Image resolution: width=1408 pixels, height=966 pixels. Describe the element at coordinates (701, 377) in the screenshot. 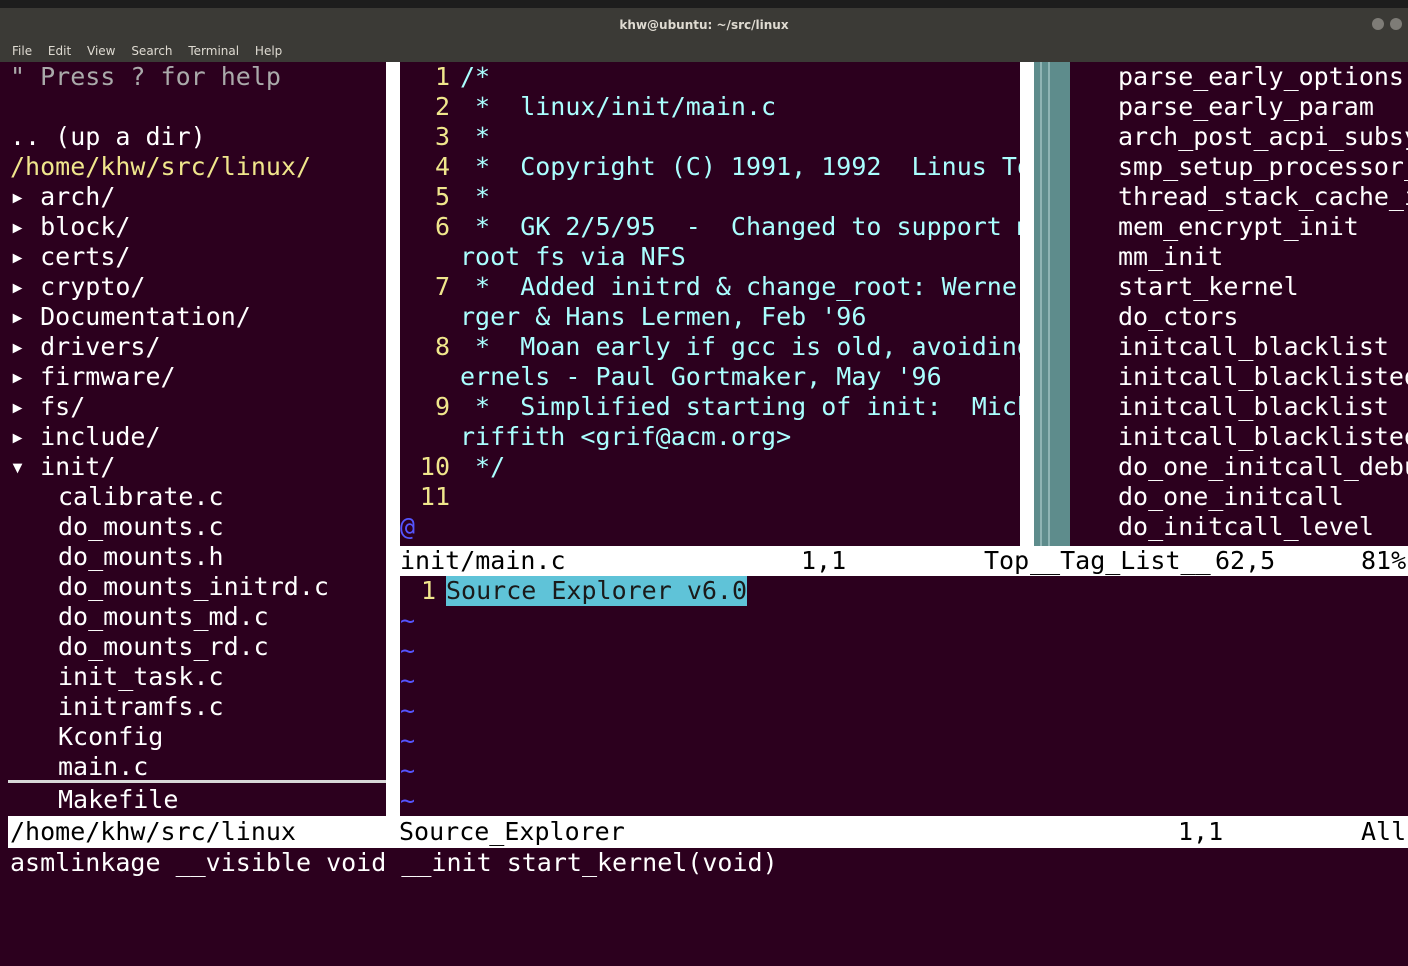

I see `code-line: ernels - Paul Gortmaker, May '96` at that location.